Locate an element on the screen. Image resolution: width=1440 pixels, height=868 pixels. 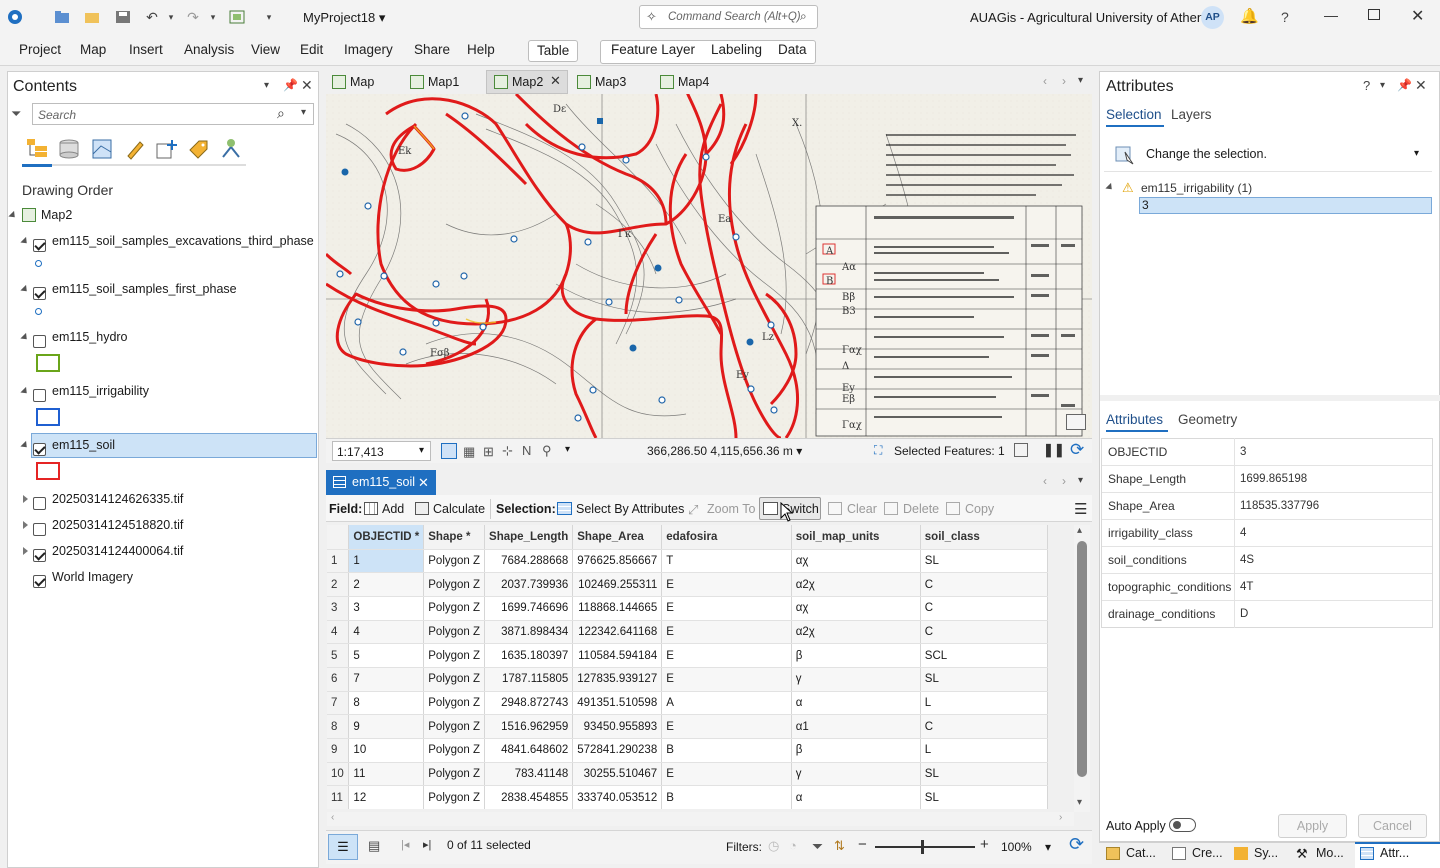
redo-dropdown-icon: ▾ is located at coordinates (213, 17).